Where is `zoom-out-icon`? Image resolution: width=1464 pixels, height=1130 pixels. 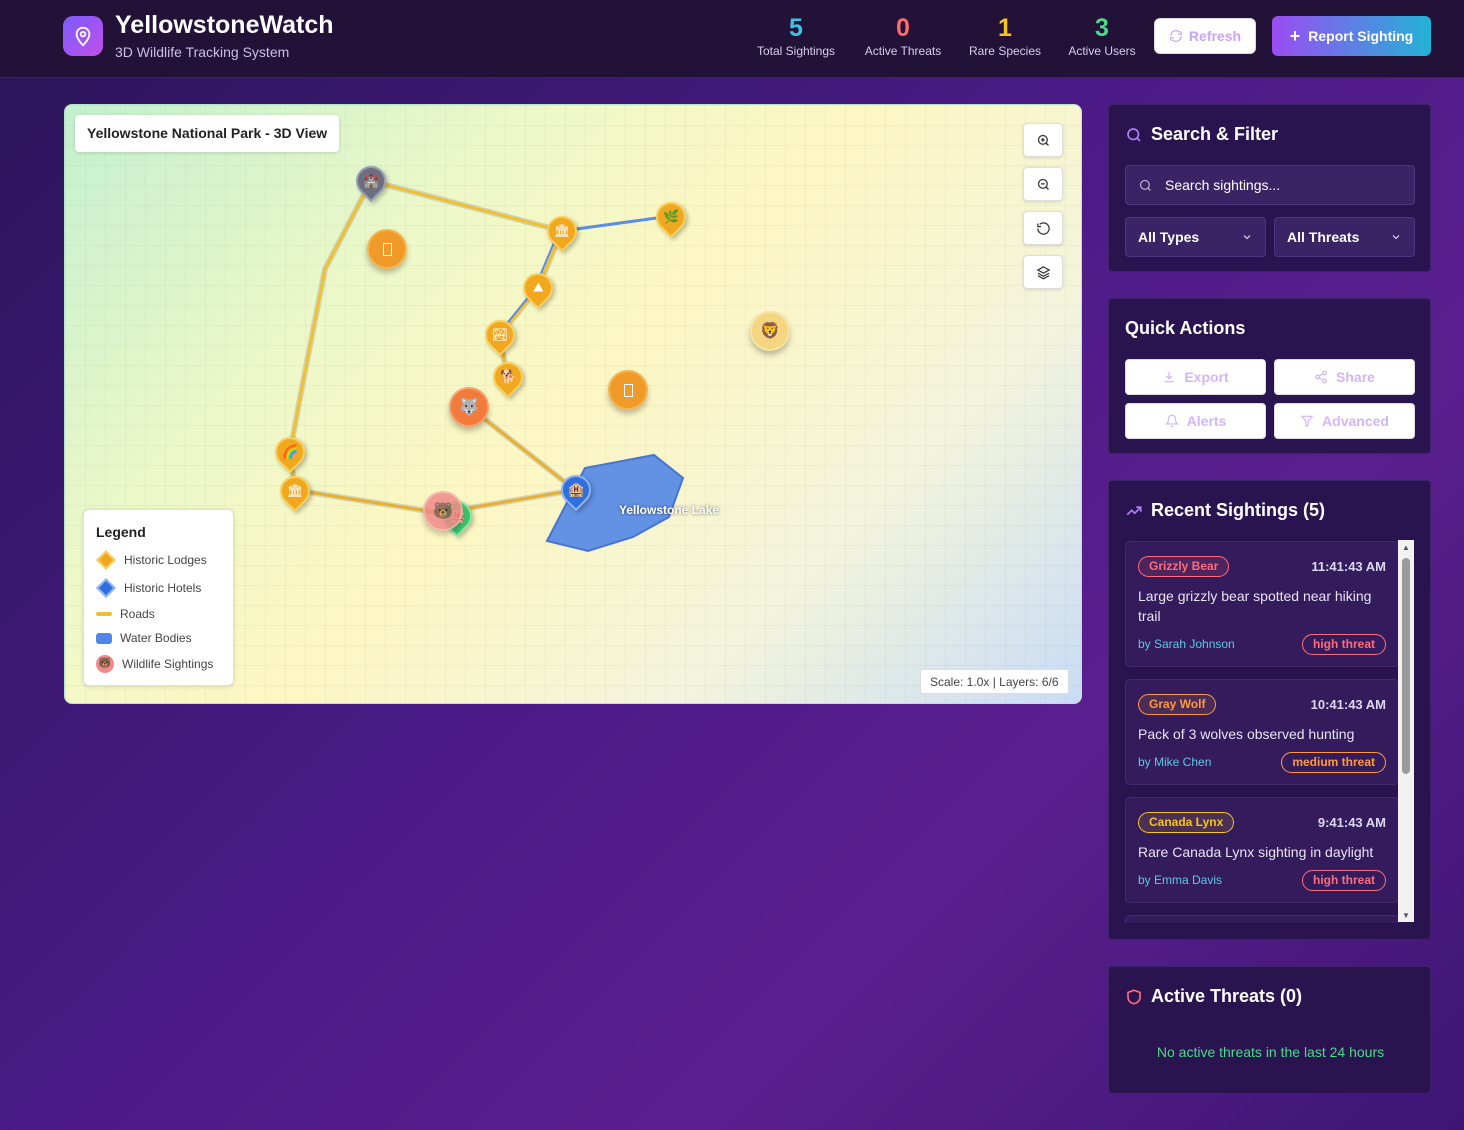 zoom-out-icon is located at coordinates (1043, 184).